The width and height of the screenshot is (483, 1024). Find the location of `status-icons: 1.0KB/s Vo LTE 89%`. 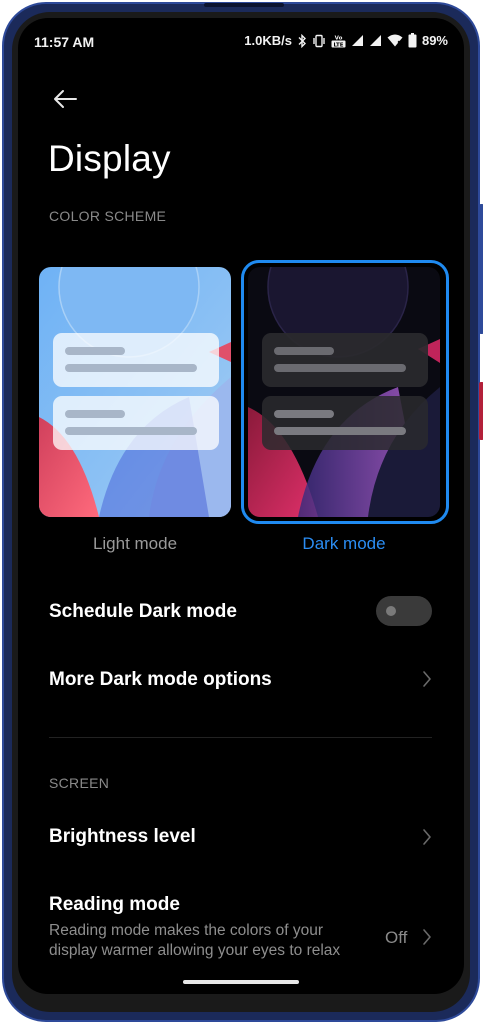

status-icons: 1.0KB/s Vo LTE 89% is located at coordinates (346, 40).